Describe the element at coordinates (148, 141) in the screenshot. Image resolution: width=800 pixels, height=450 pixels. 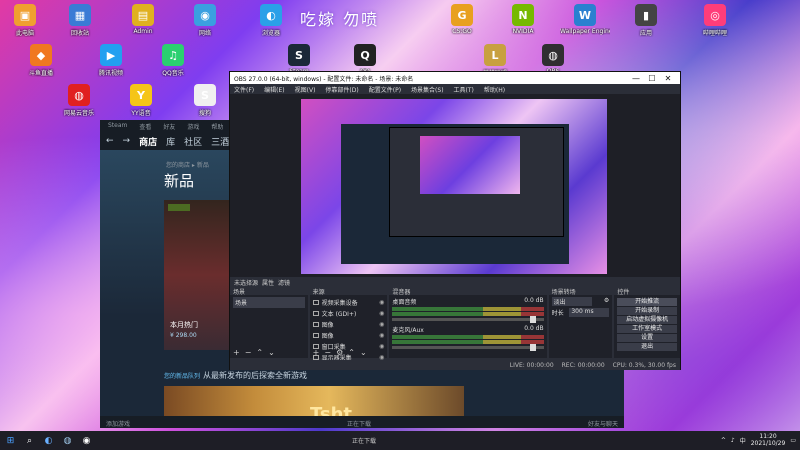
I see `nav-store: 商店` at that location.